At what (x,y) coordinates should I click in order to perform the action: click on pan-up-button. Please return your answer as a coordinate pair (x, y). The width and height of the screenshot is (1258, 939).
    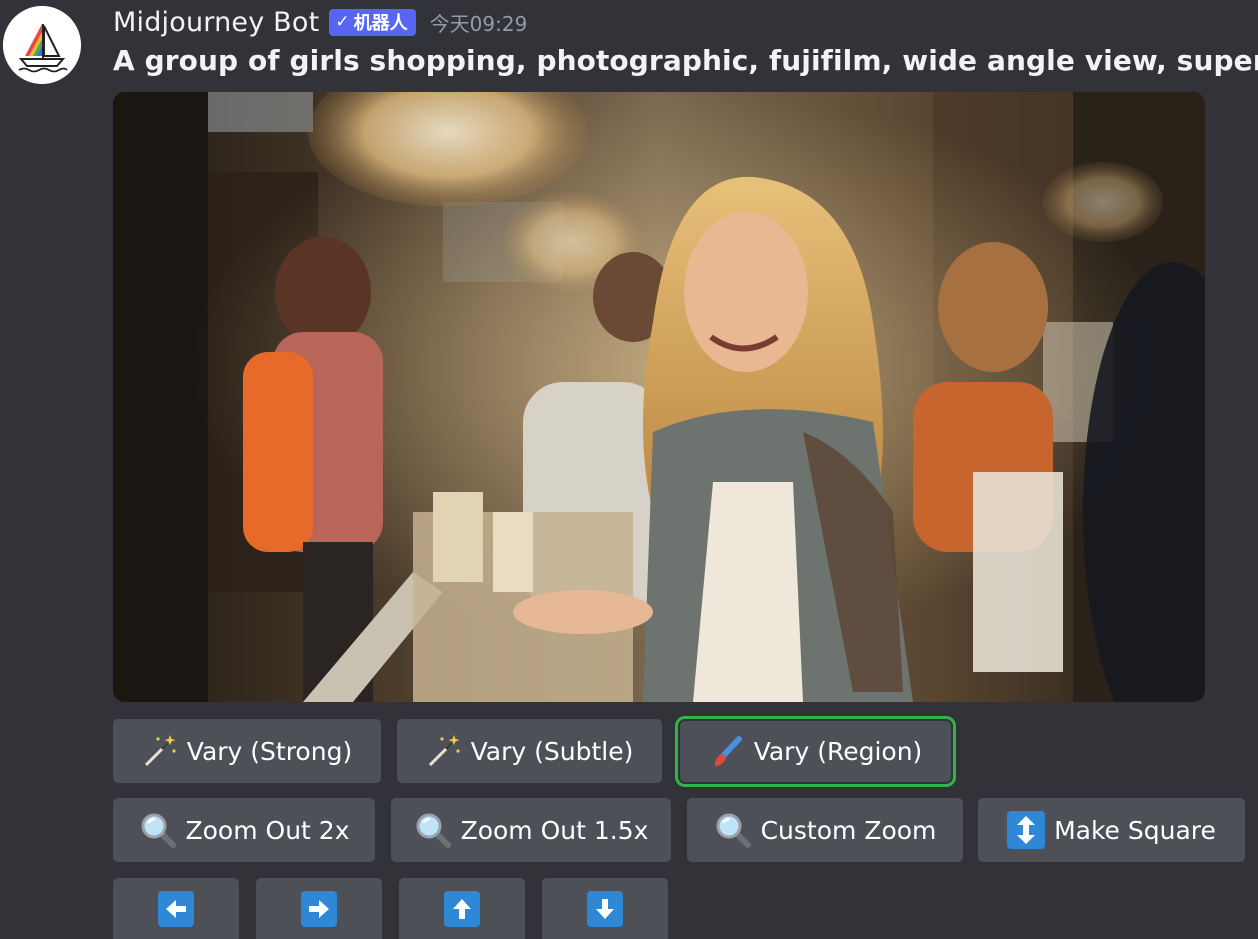
    Looking at the image, I should click on (462, 908).